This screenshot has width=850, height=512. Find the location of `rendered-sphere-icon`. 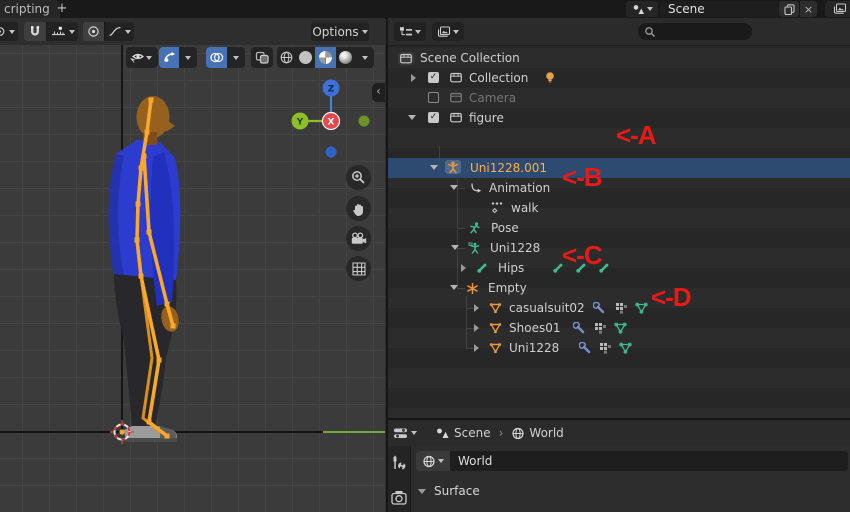

rendered-sphere-icon is located at coordinates (345, 57).